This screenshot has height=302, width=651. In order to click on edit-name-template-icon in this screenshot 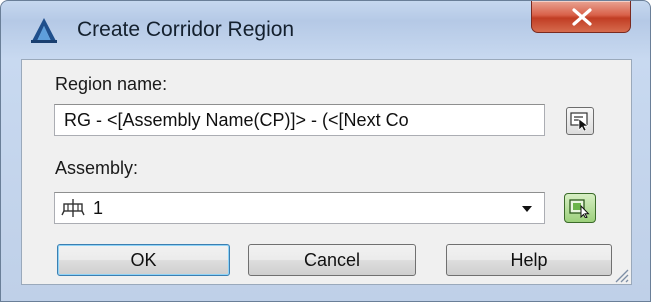, I will do `click(579, 121)`.